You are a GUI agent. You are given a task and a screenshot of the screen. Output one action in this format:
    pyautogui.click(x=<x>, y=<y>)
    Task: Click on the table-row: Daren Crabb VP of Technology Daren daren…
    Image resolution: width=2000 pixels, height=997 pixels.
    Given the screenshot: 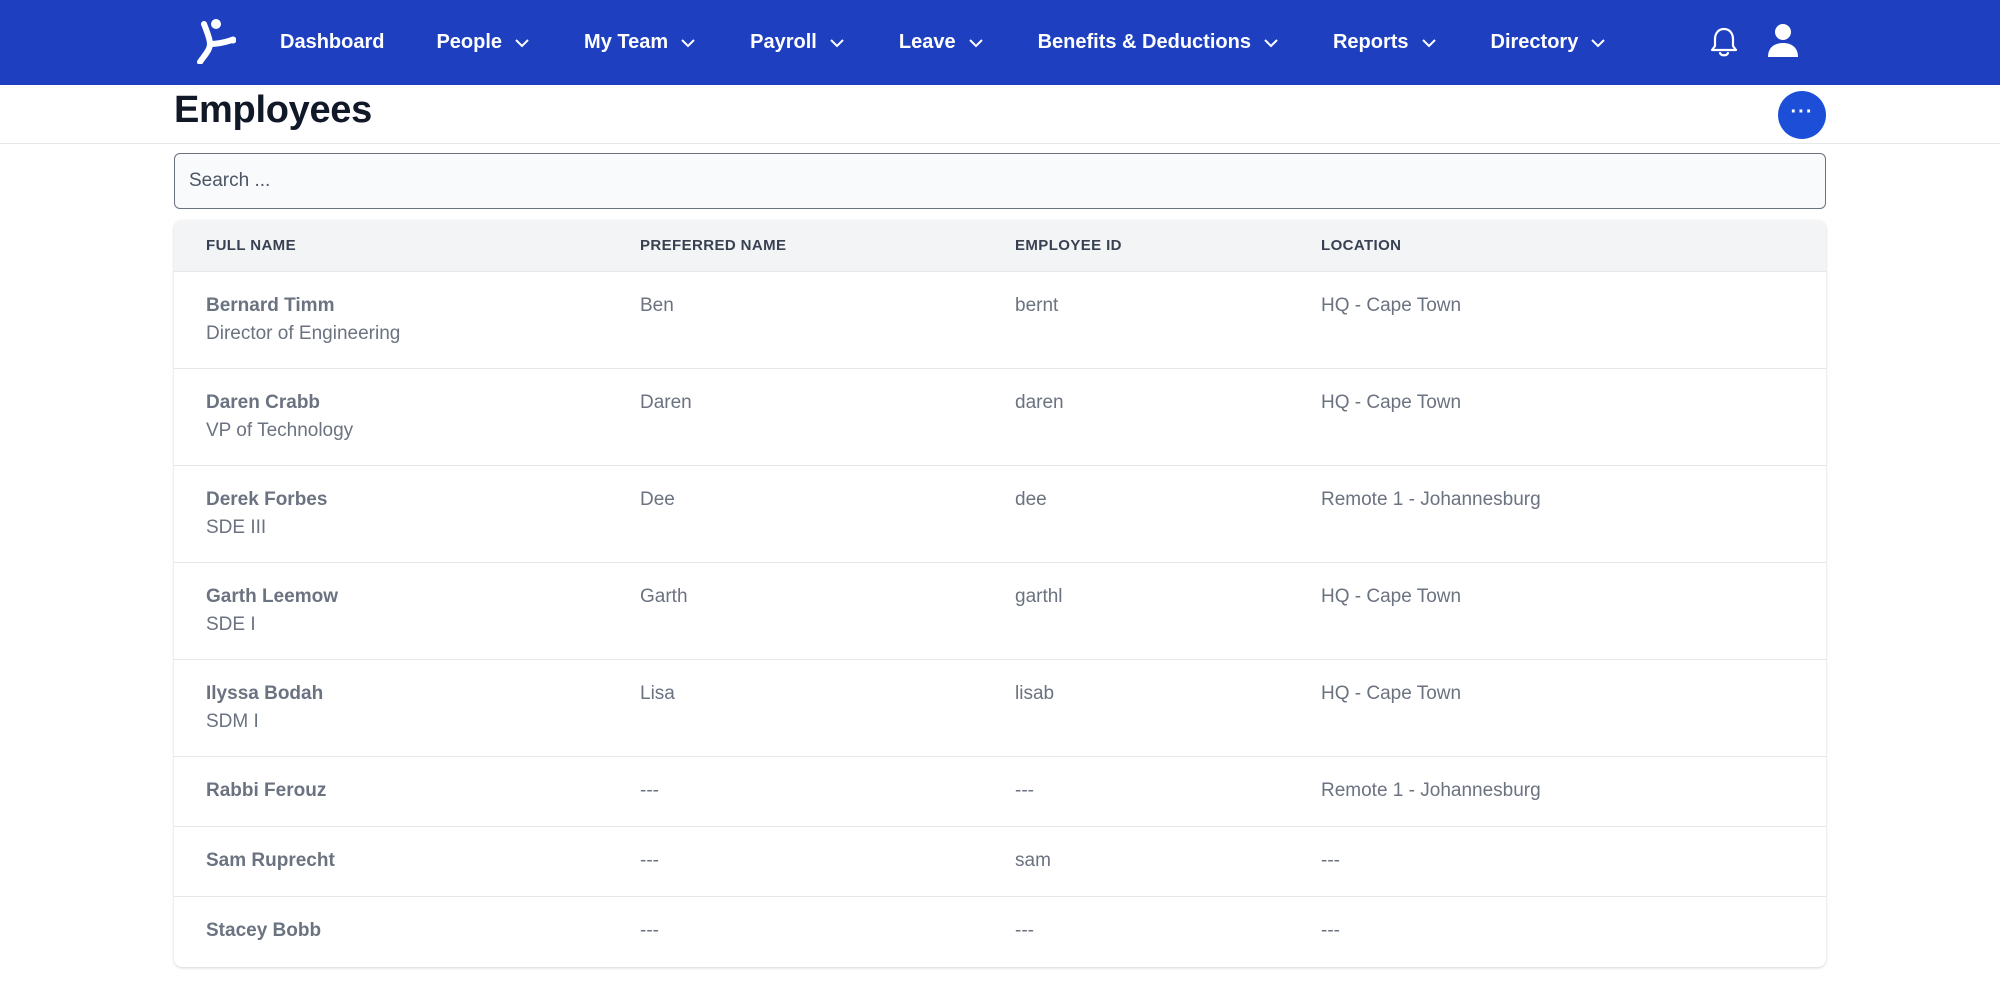 What is the action you would take?
    pyautogui.click(x=1000, y=417)
    